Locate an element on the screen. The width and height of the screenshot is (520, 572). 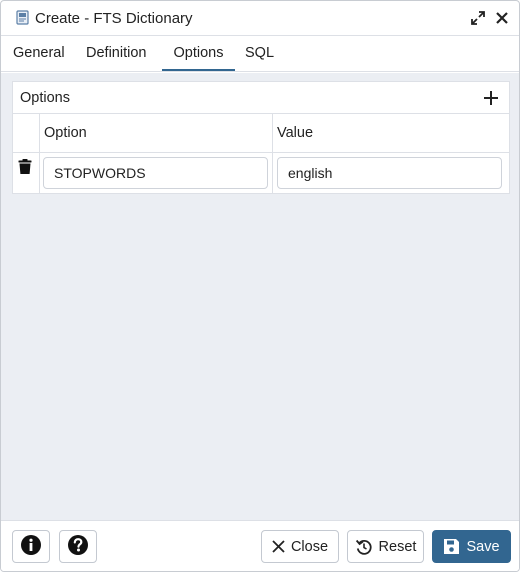
option-column-label: Option is located at coordinates (65, 133).